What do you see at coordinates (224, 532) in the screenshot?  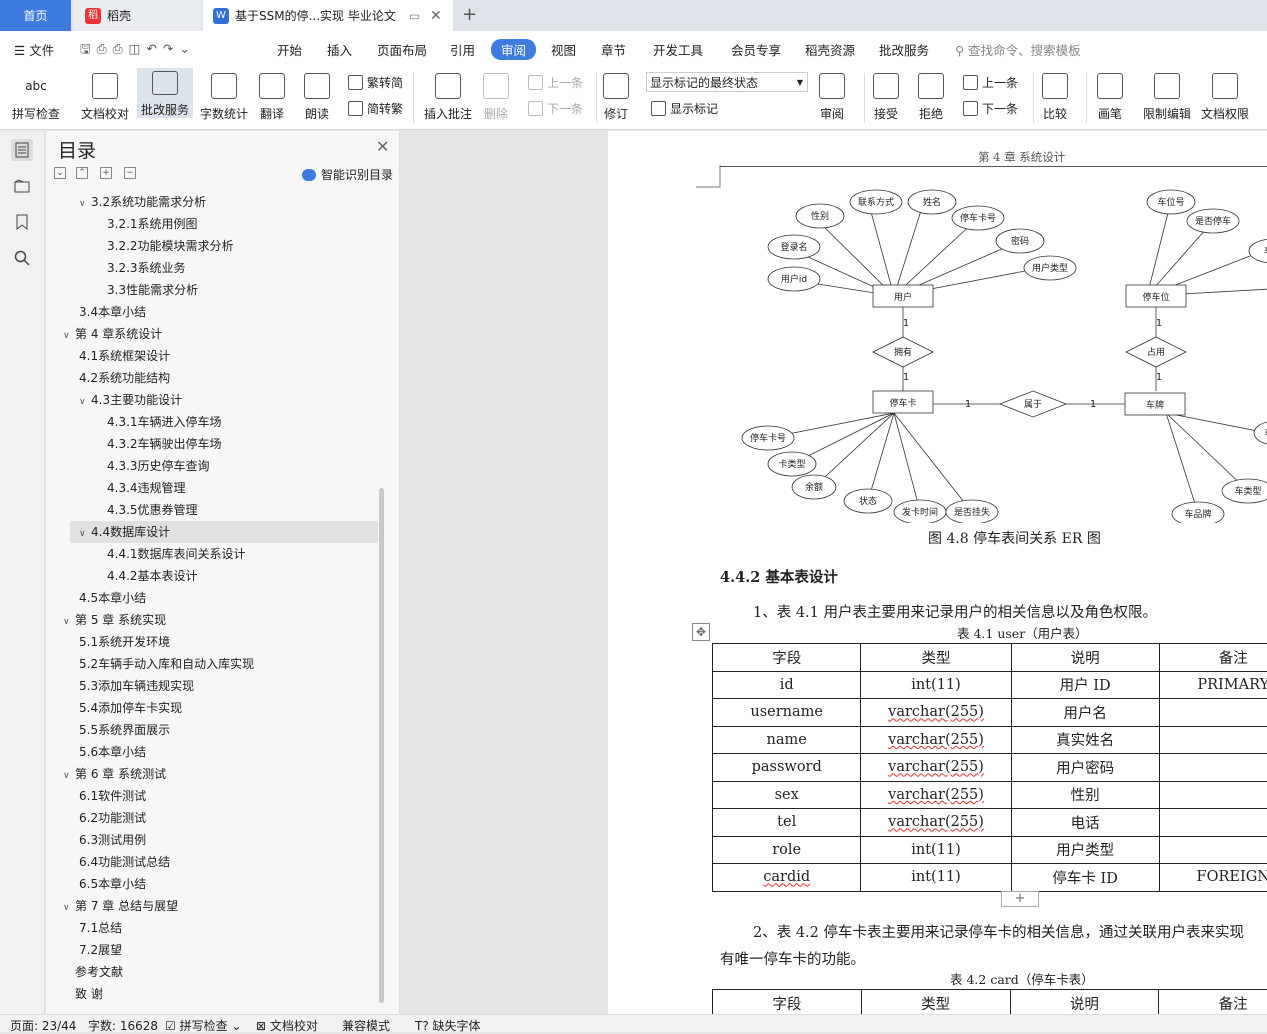 I see `toc-item: ∨4.4数据库设计` at bounding box center [224, 532].